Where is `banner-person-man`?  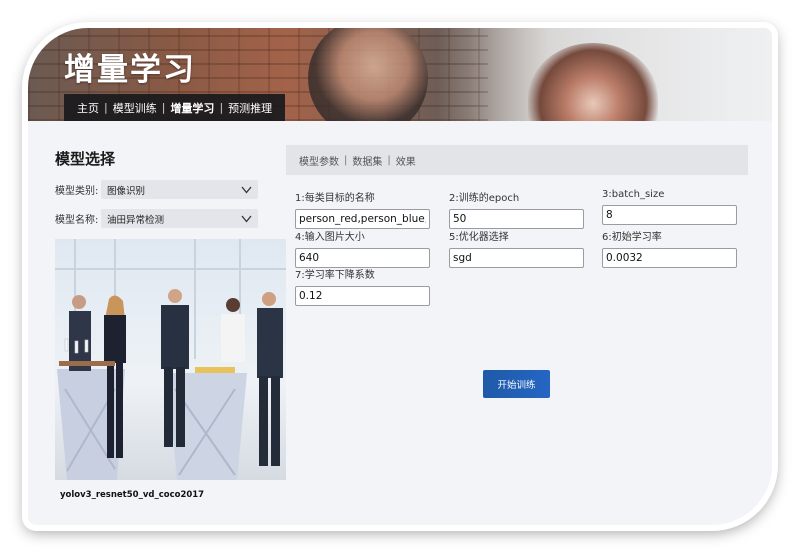
banner-person-man is located at coordinates (368, 74).